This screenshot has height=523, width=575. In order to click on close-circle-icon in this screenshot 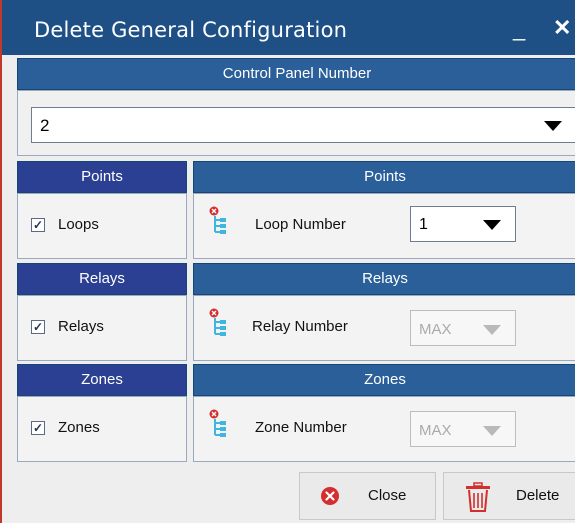, I will do `click(330, 496)`.